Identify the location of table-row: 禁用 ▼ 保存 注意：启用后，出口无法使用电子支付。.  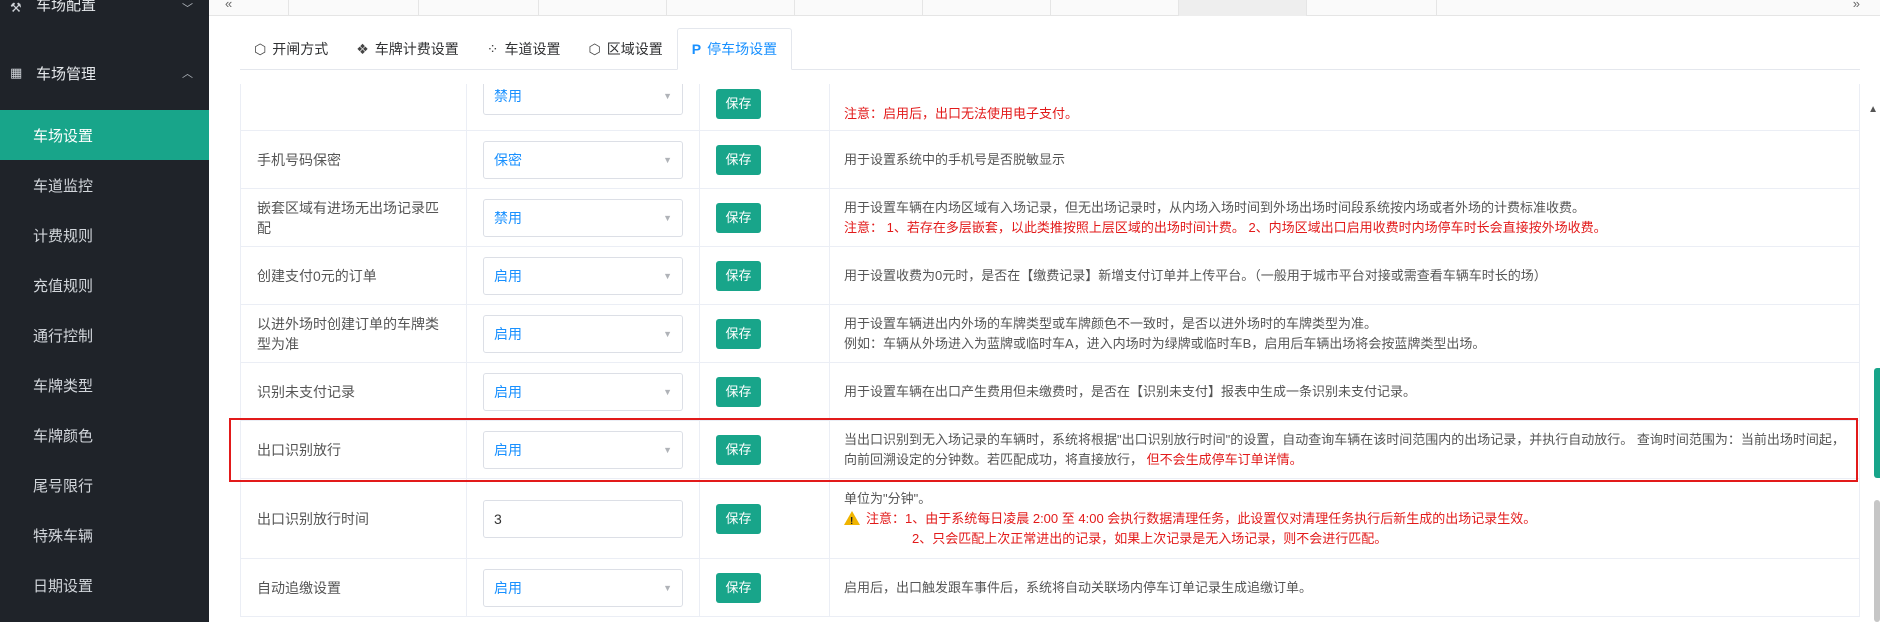
(1050, 107).